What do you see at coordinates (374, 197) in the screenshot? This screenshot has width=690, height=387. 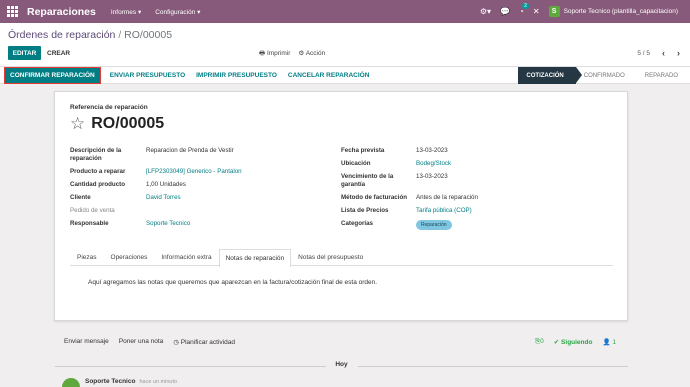 I see `field-label: Método de facturación` at bounding box center [374, 197].